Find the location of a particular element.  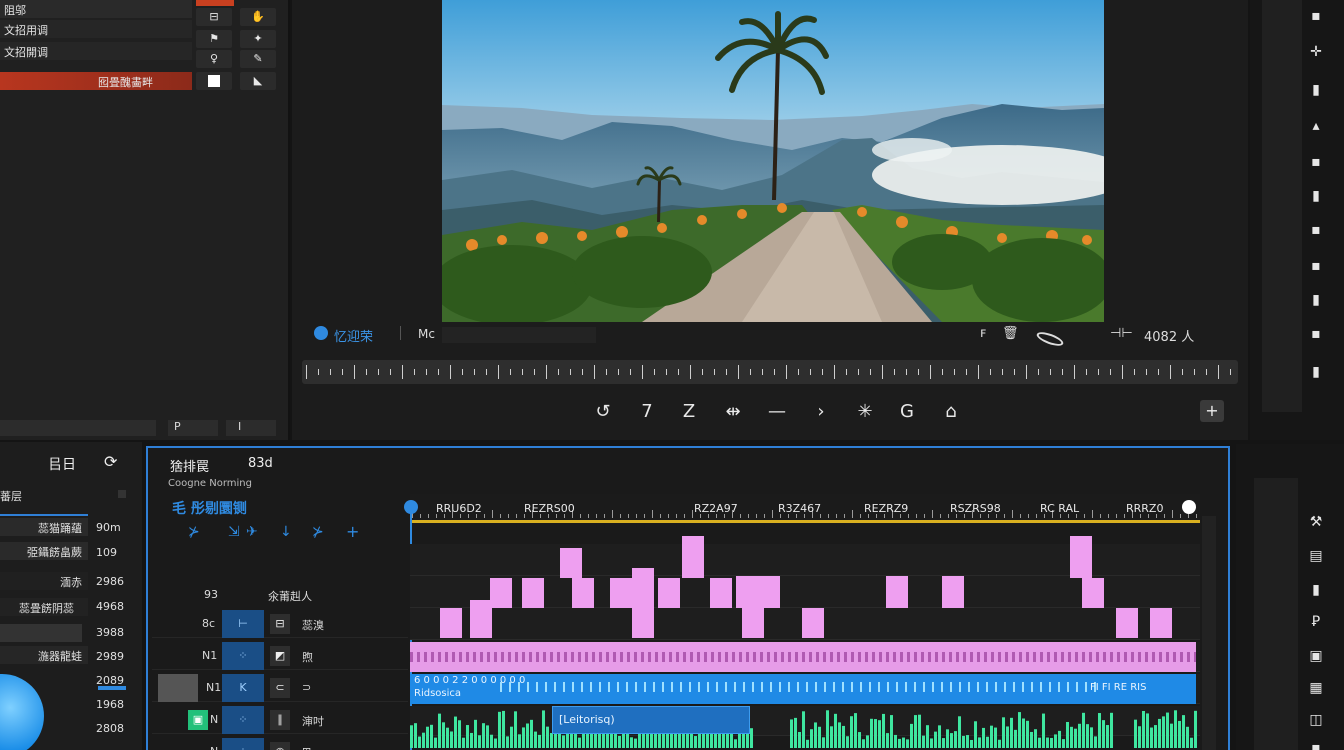

prop-value: 2808 is located at coordinates (110, 728).